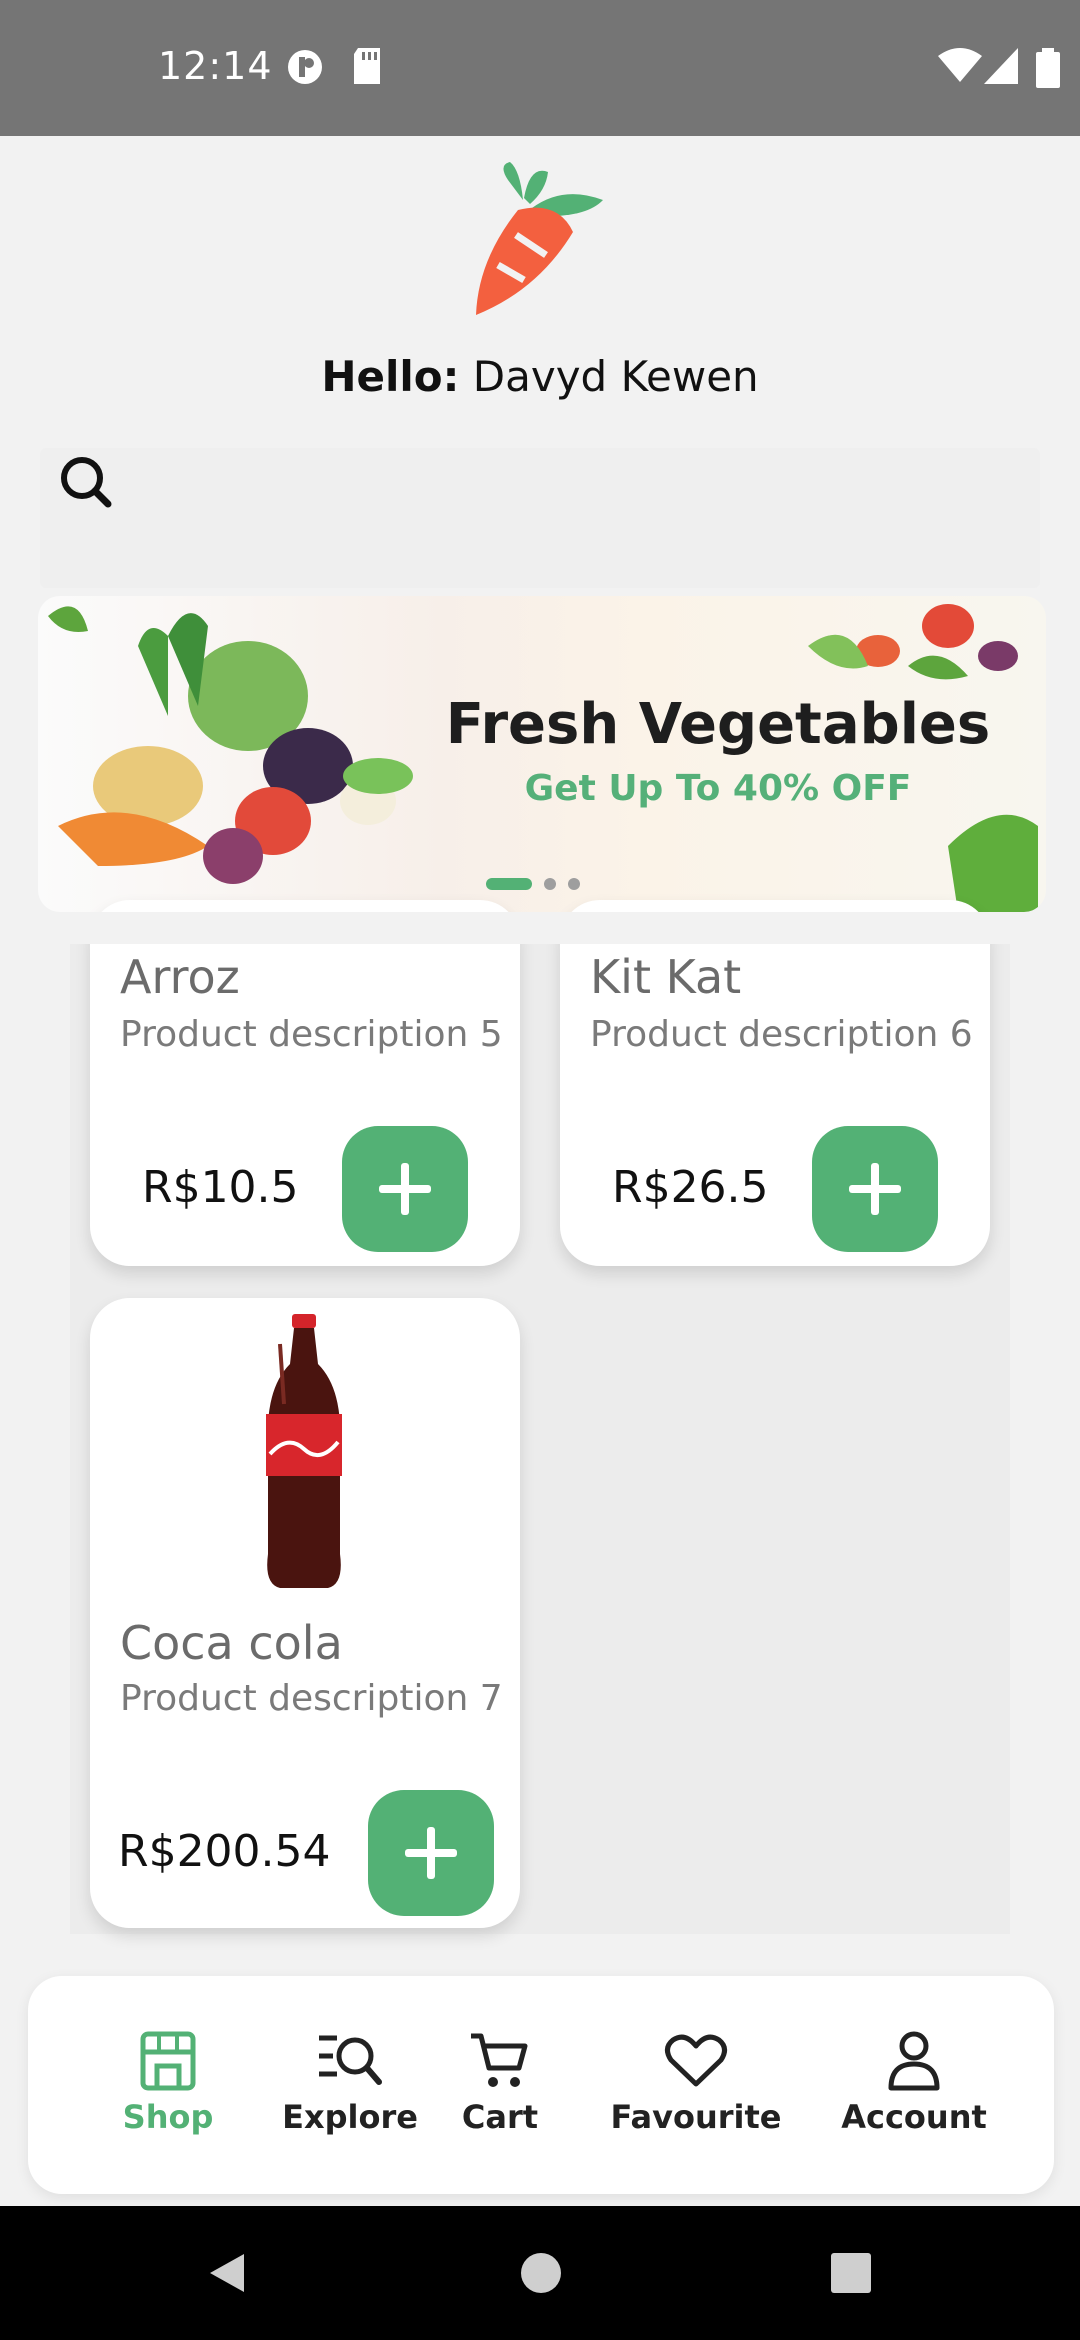  I want to click on banner-subtitle: Get Up To 40% OFF, so click(718, 788).